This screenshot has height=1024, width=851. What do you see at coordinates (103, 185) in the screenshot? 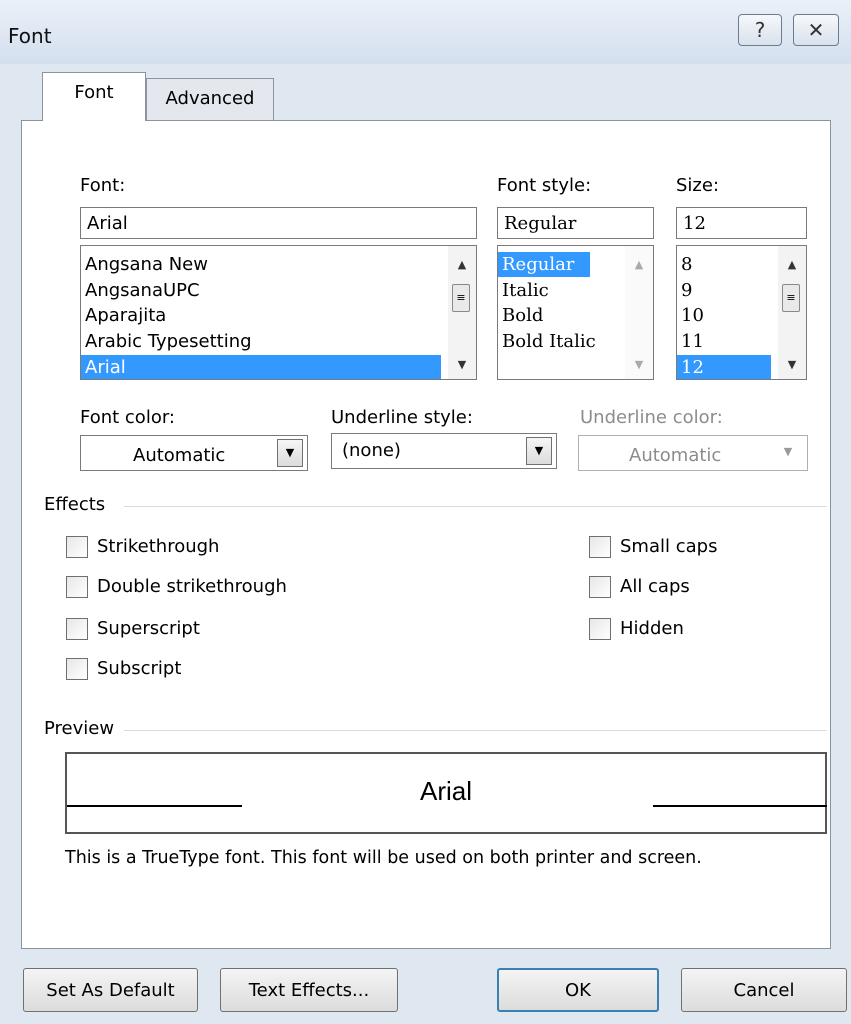
I see `font-label: Font:` at bounding box center [103, 185].